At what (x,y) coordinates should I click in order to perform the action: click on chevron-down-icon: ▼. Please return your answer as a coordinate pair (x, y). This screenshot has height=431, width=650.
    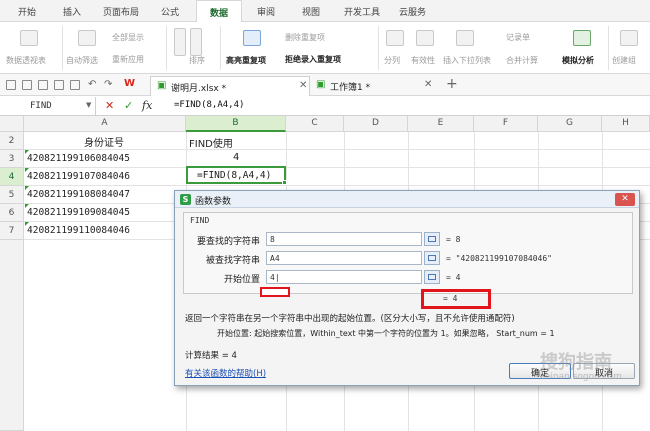
    Looking at the image, I should click on (88, 105).